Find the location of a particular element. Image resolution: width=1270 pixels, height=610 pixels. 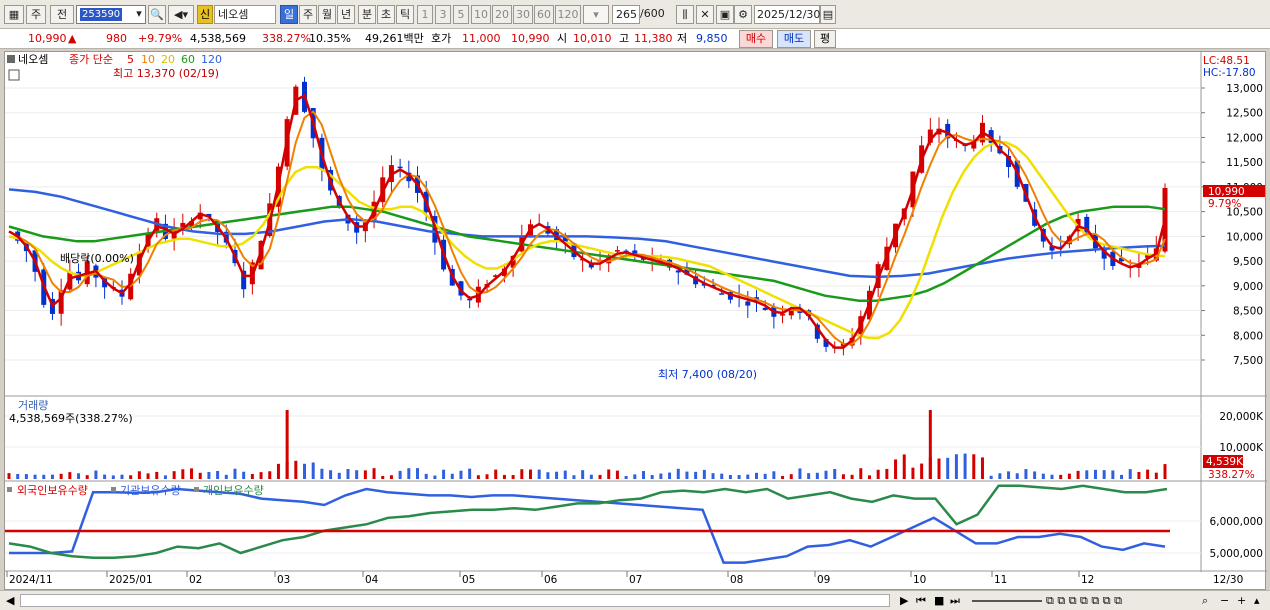

scrollbar-track is located at coordinates (455, 600).